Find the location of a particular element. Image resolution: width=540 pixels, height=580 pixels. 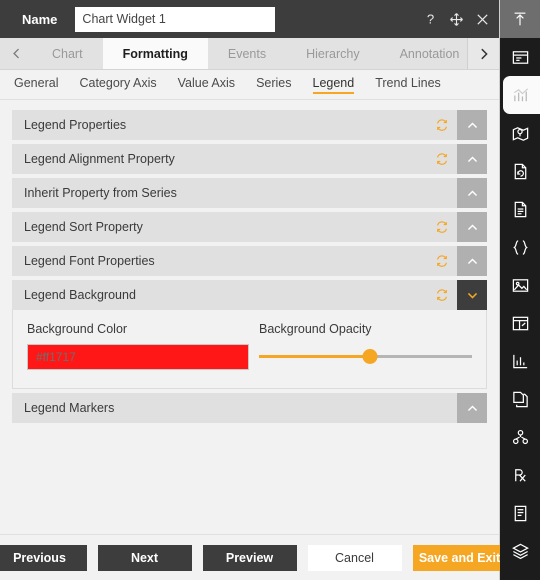

title-bar: Name ? is located at coordinates (249, 19).